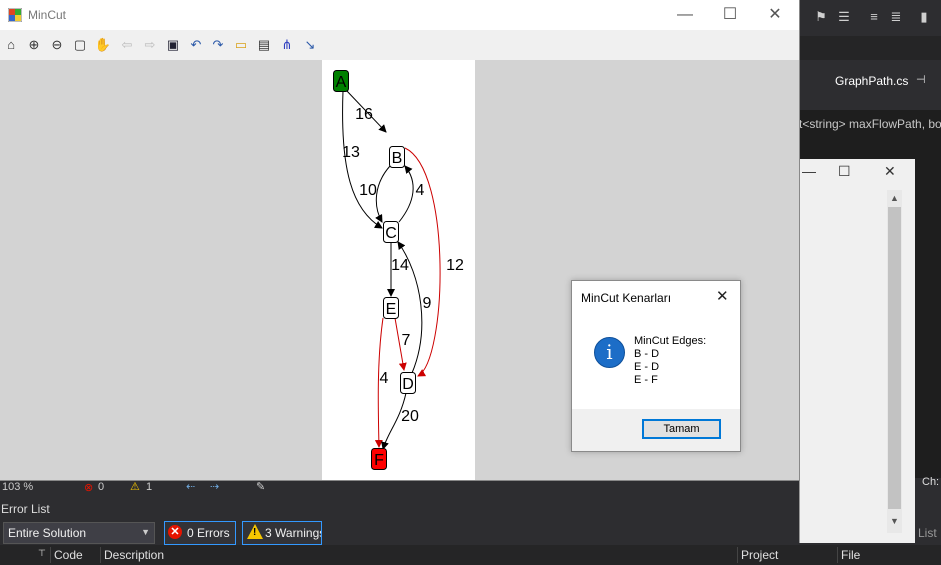 The height and width of the screenshot is (565, 941). What do you see at coordinates (670, 361) in the screenshot?
I see `dialog-message: MinCut Edges: B - D E - D E - F` at bounding box center [670, 361].